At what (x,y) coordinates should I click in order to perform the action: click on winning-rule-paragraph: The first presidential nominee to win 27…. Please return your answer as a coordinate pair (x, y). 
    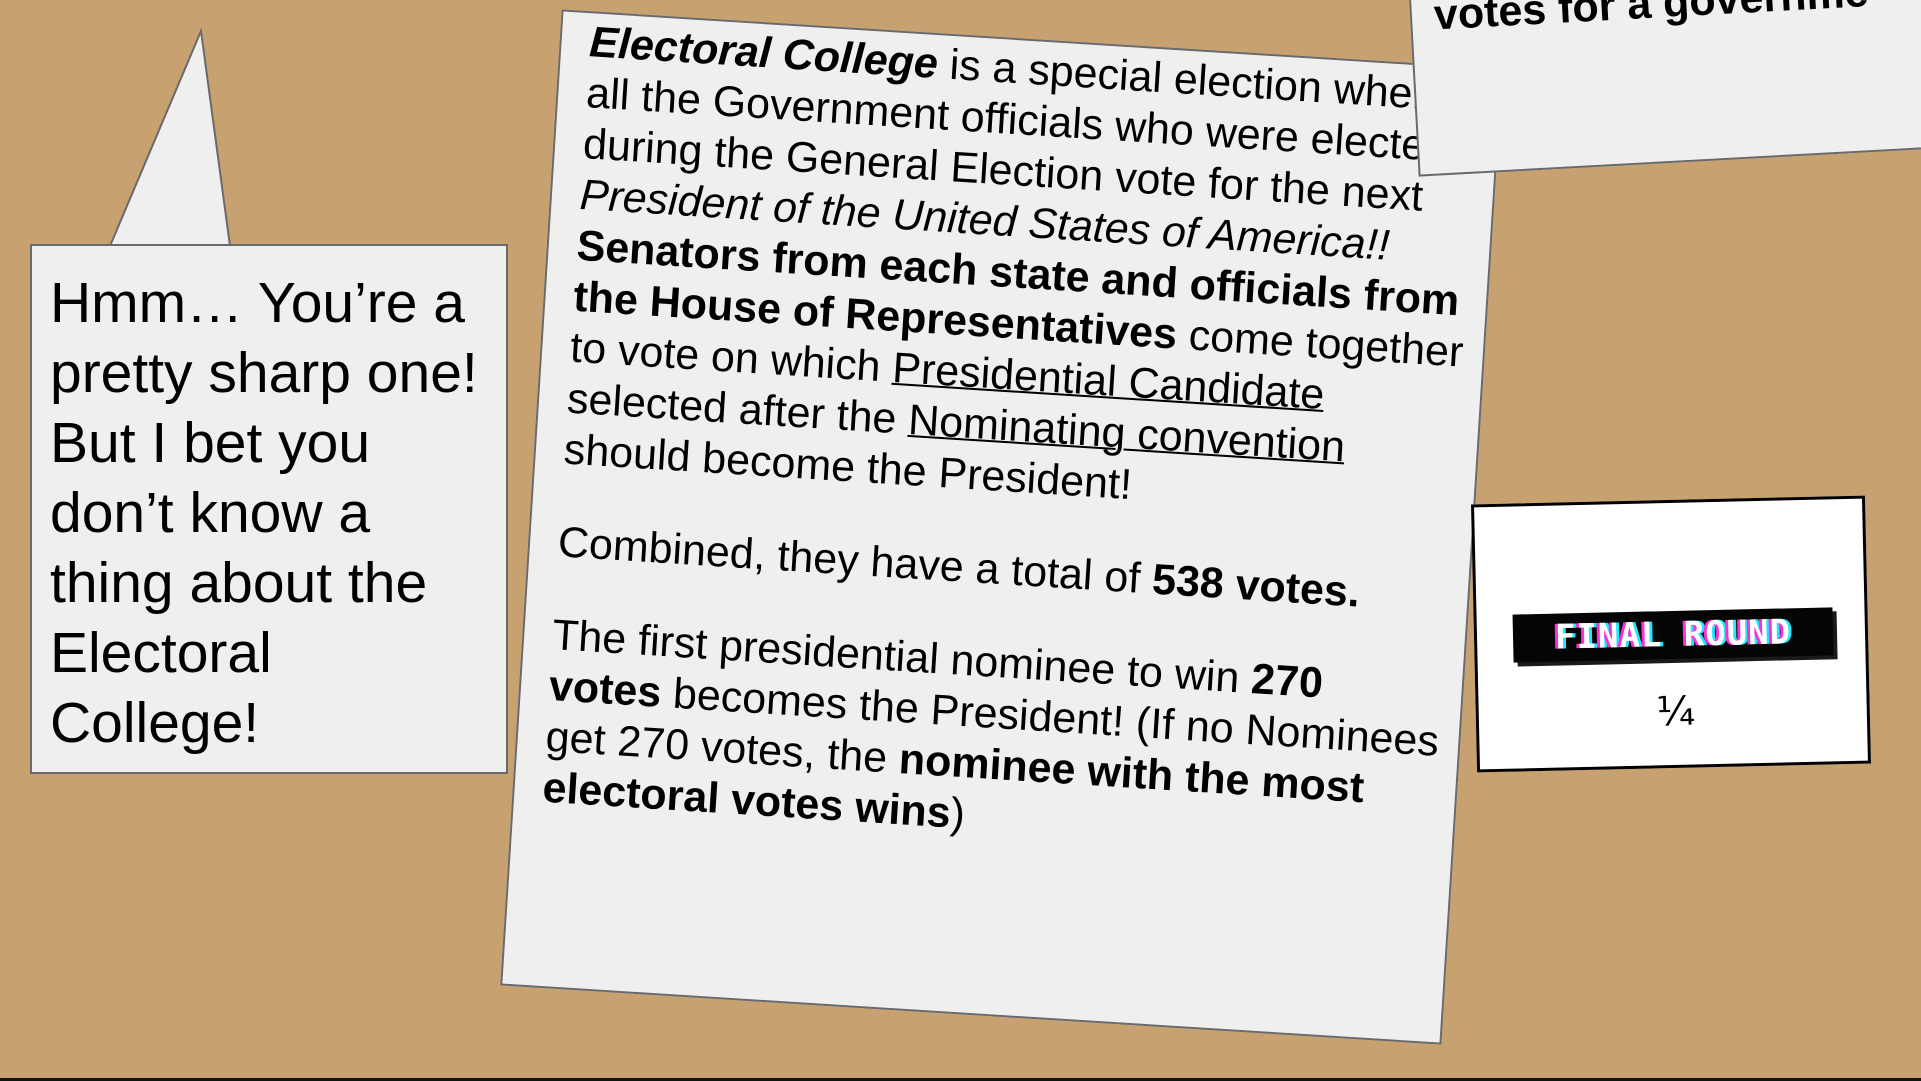
    Looking at the image, I should click on (994, 740).